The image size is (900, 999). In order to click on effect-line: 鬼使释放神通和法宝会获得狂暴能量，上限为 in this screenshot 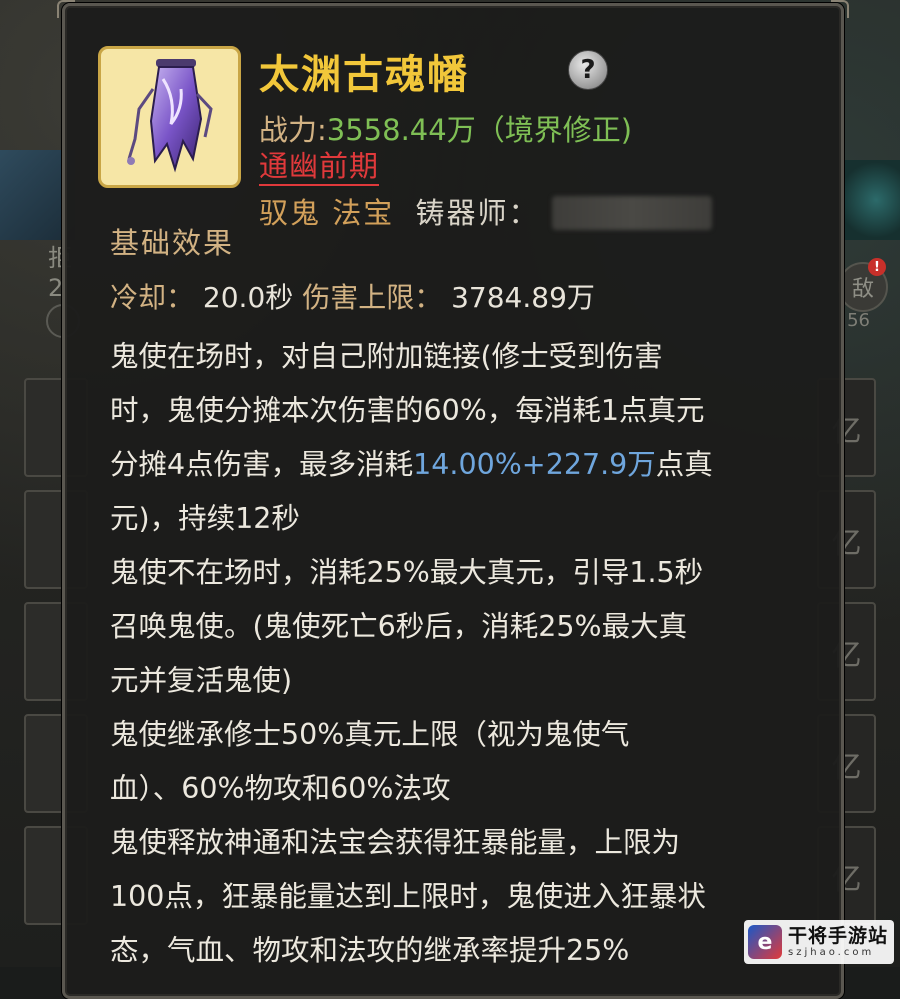, I will do `click(395, 842)`.